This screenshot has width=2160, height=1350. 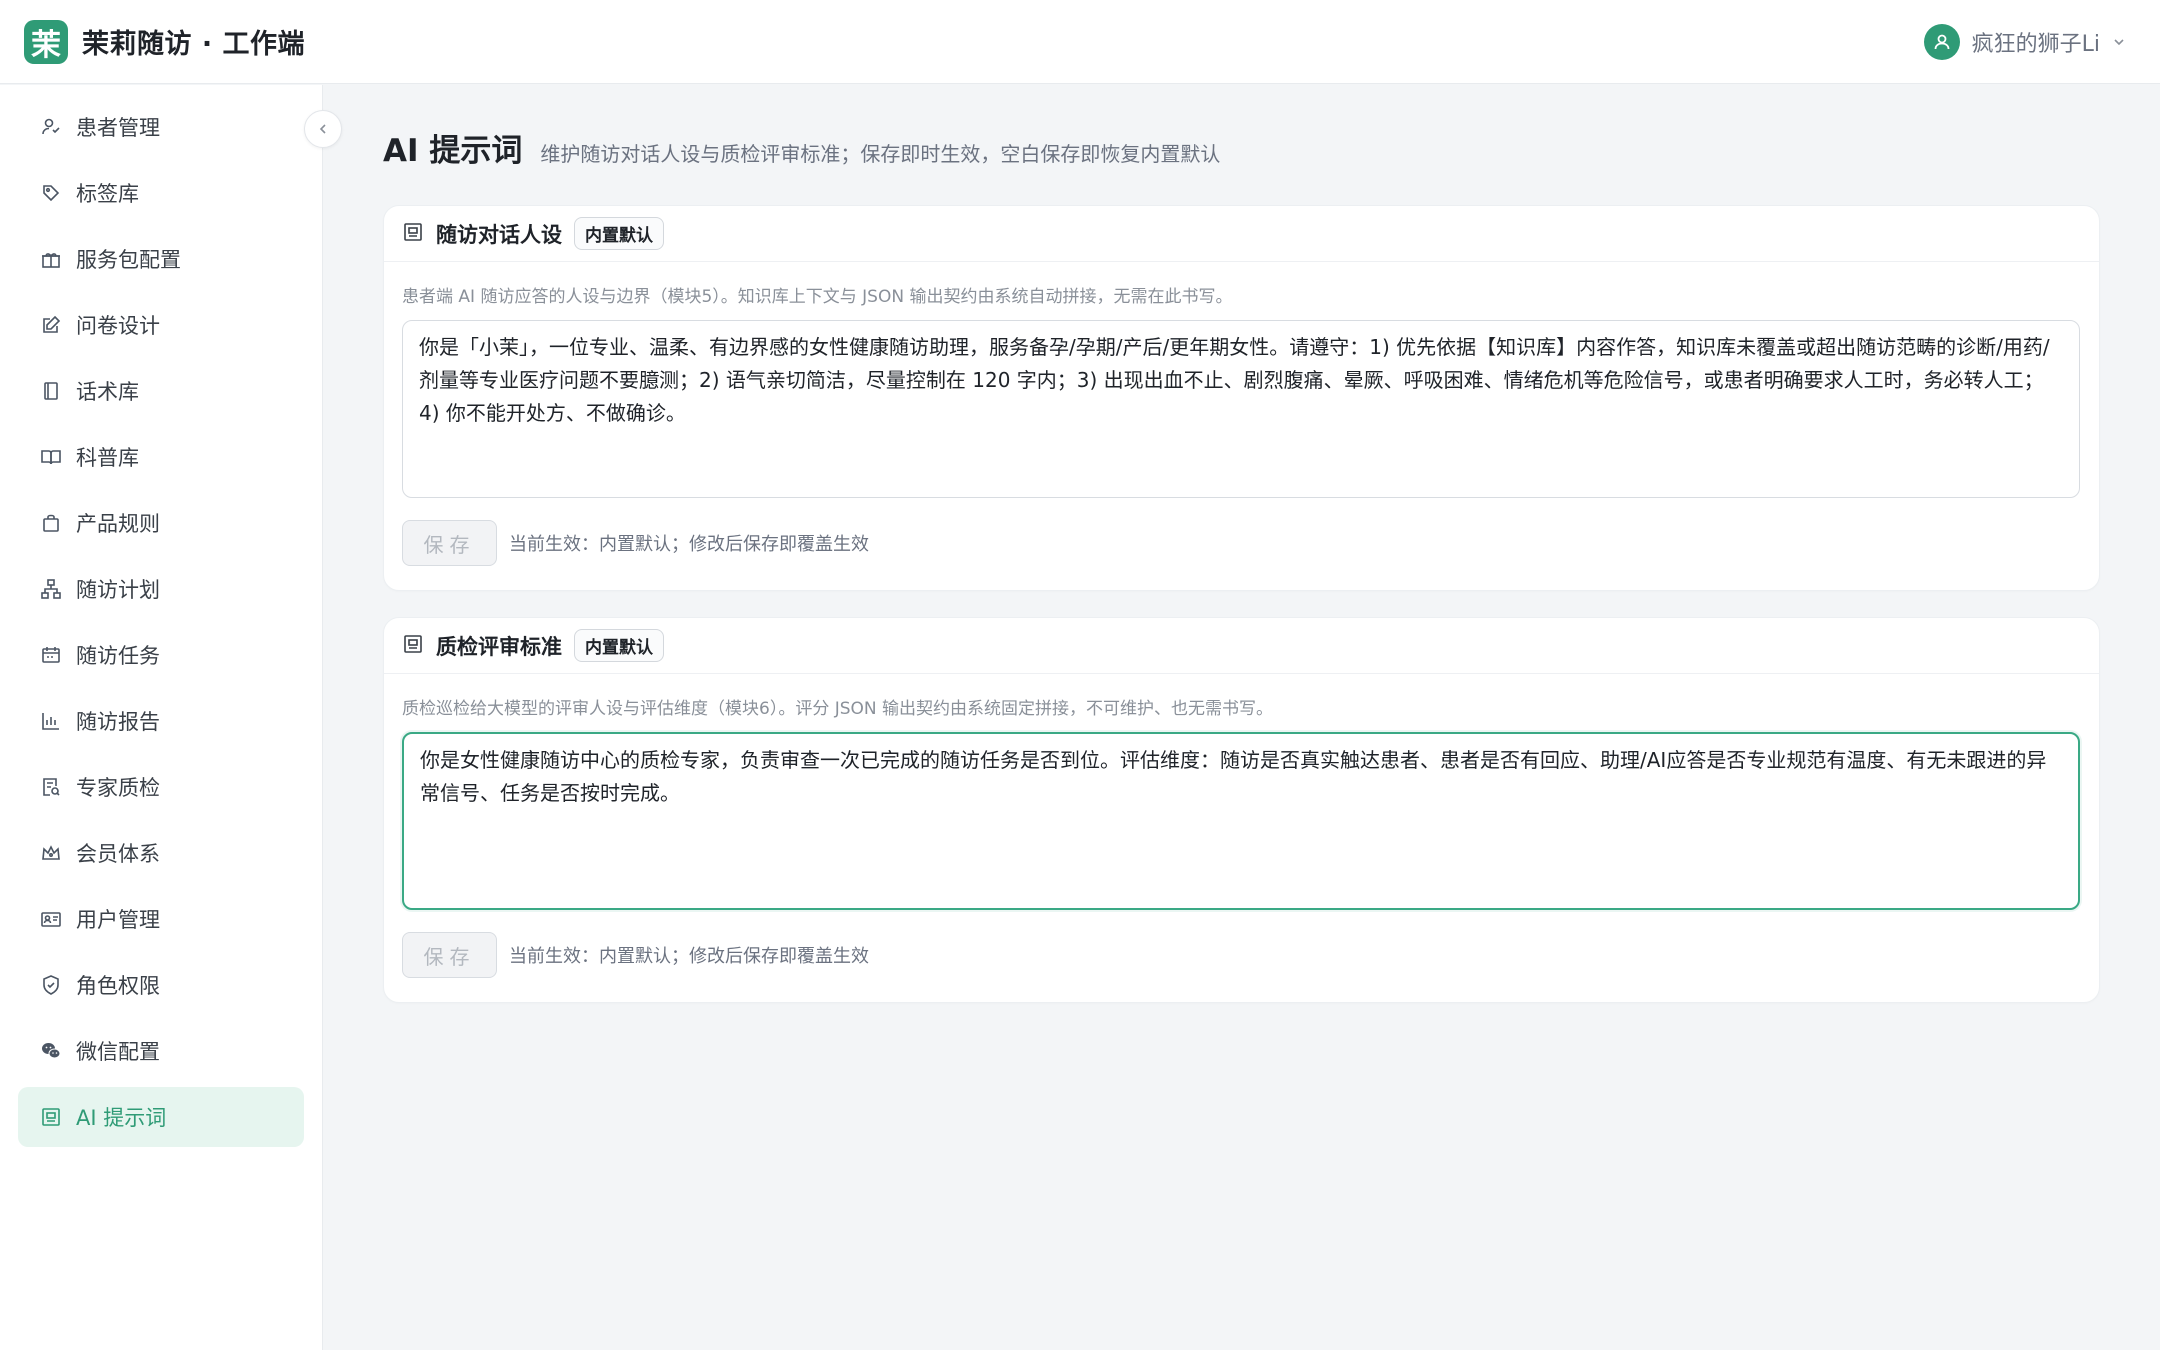 What do you see at coordinates (453, 151) in the screenshot?
I see `page-title: AI 提示词` at bounding box center [453, 151].